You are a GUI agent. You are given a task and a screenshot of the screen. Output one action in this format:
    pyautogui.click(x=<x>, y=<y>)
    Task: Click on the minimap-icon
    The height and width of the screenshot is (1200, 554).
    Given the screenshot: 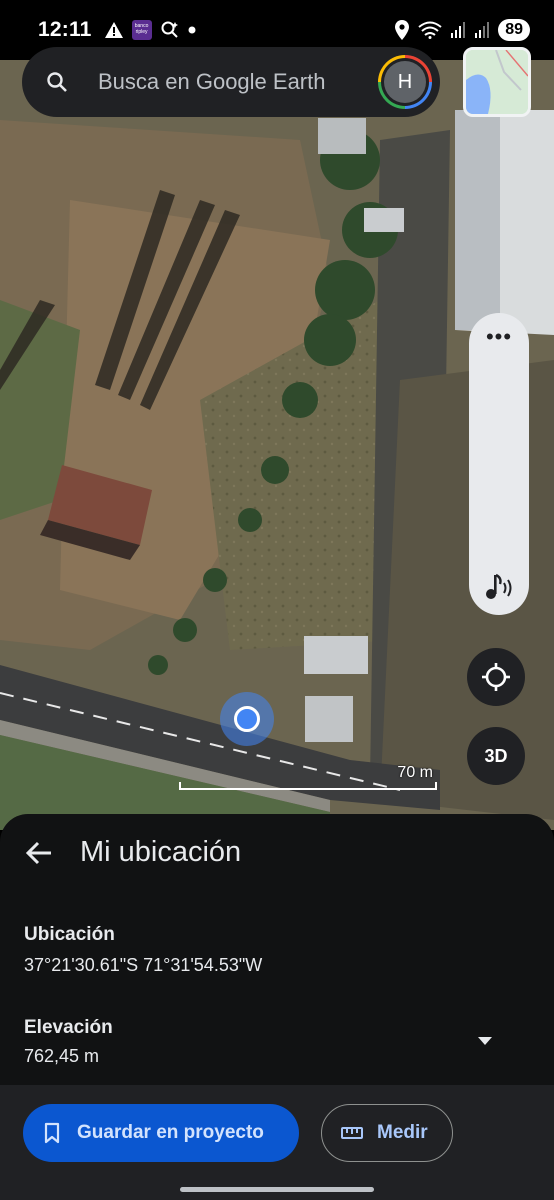 What is the action you would take?
    pyautogui.click(x=497, y=82)
    